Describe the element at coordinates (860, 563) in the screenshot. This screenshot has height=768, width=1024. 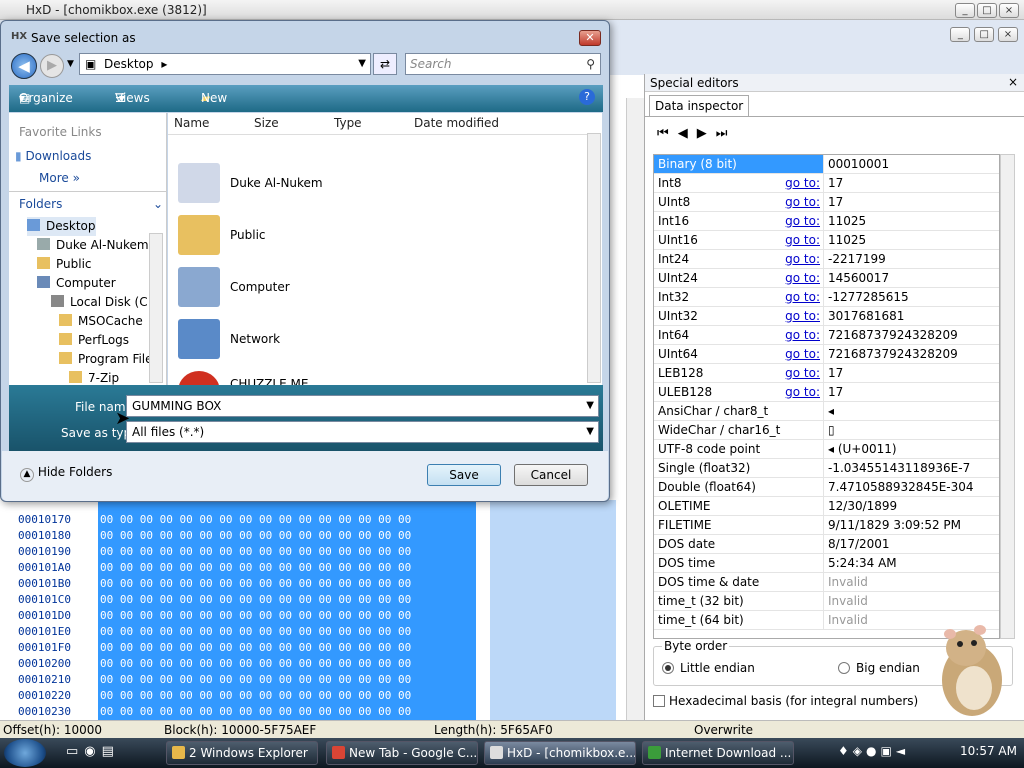
I see `inspector-field-value: 5:24:34 AM` at that location.